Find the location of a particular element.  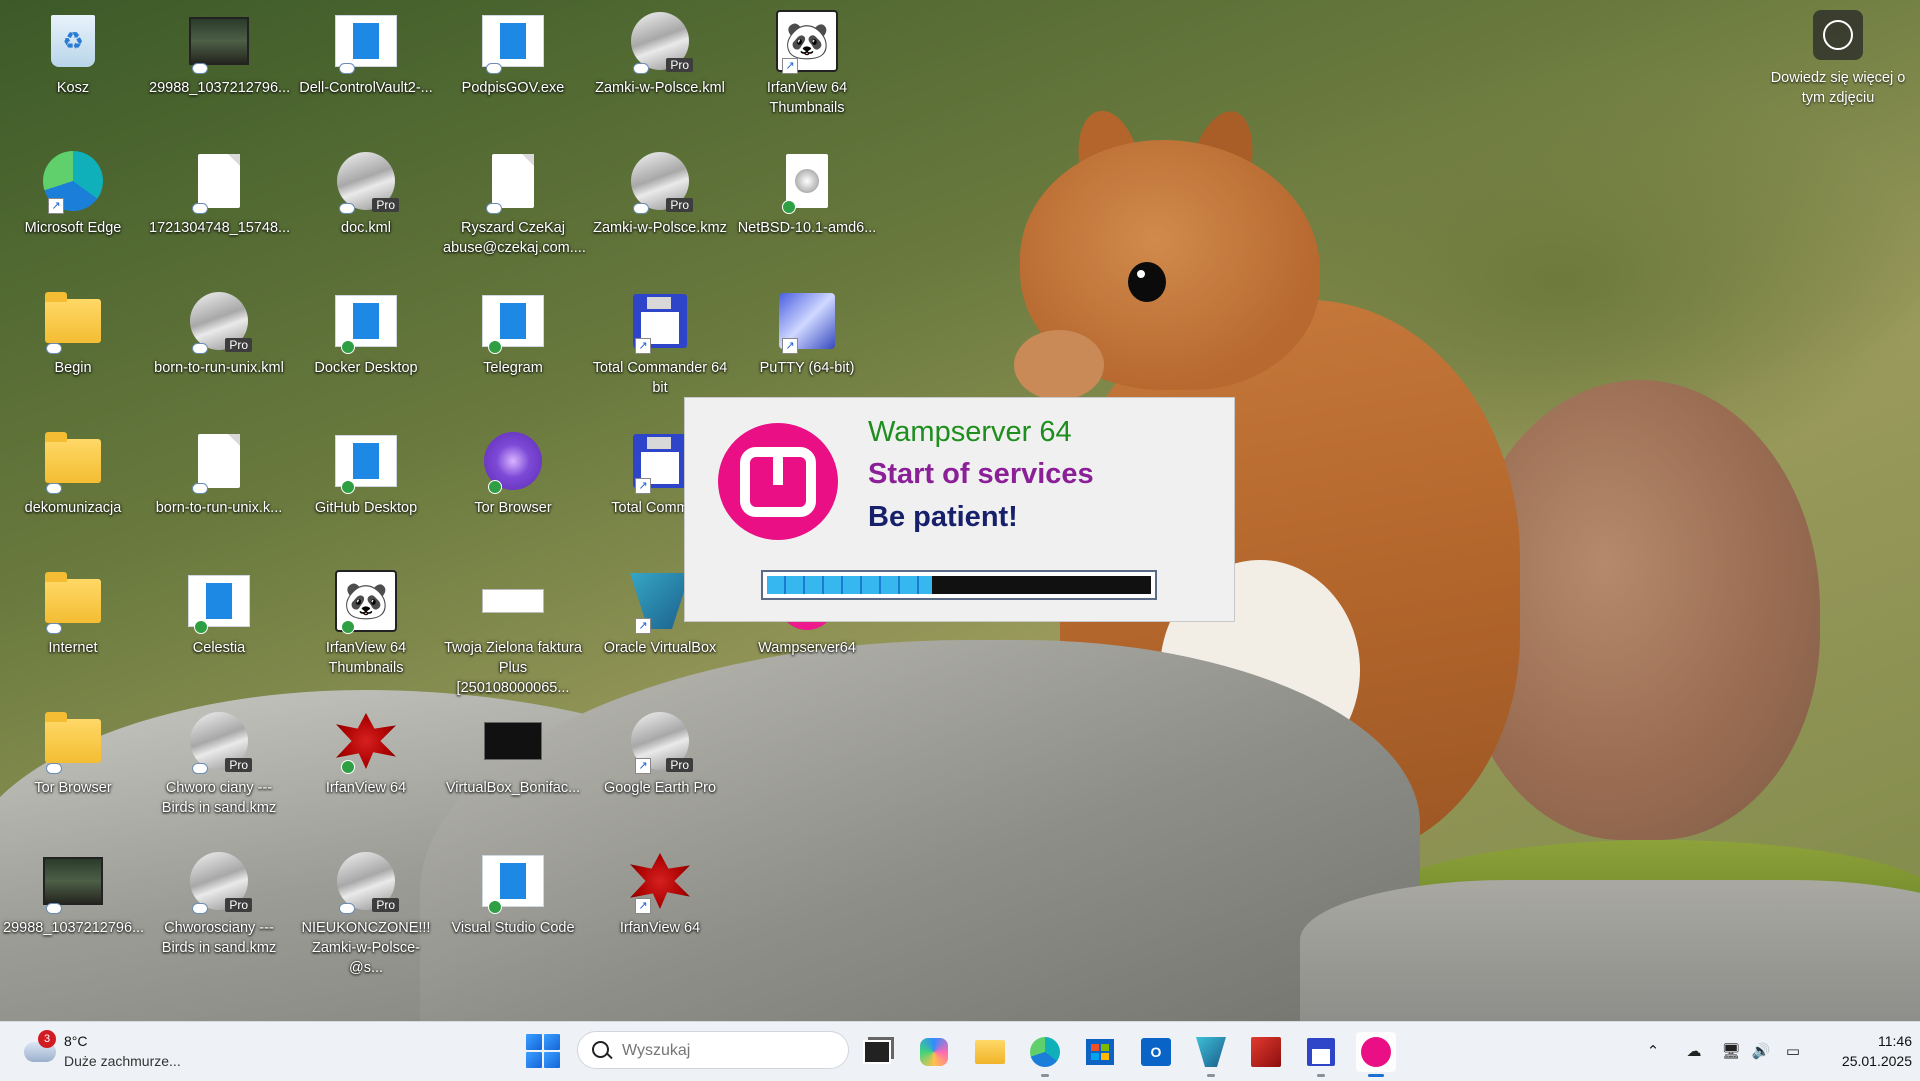

taskbar-edge is located at coordinates (1045, 1054).